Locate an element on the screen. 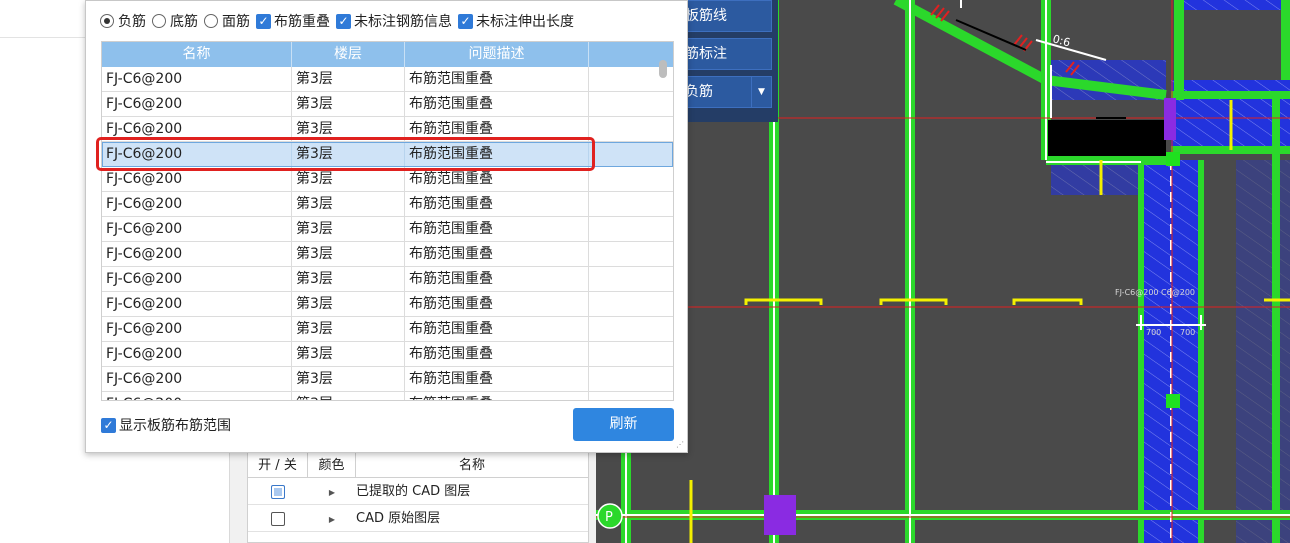 The image size is (1290, 543). option-label: 底筋 is located at coordinates (184, 22).